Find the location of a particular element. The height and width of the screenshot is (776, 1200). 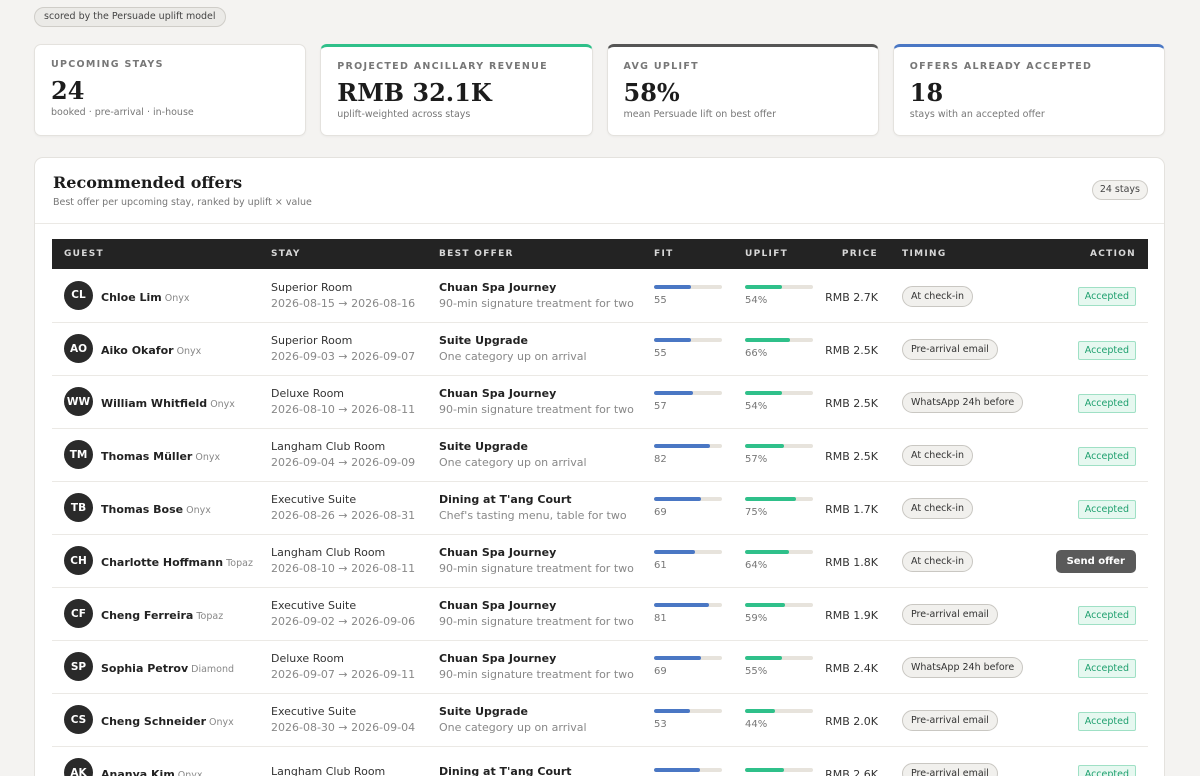

offer-description: 90-min signature treatment for two is located at coordinates (536, 409).